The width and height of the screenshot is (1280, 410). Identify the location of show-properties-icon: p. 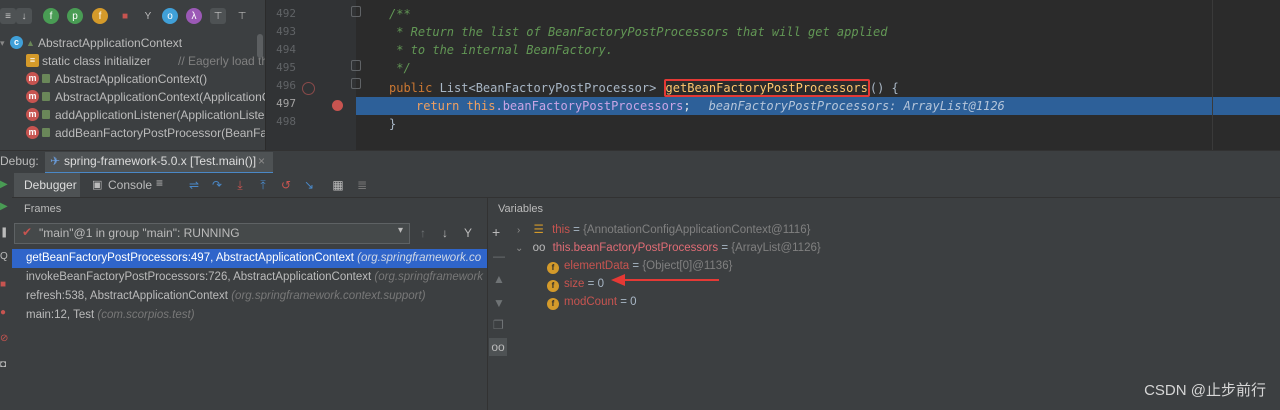
(75, 16).